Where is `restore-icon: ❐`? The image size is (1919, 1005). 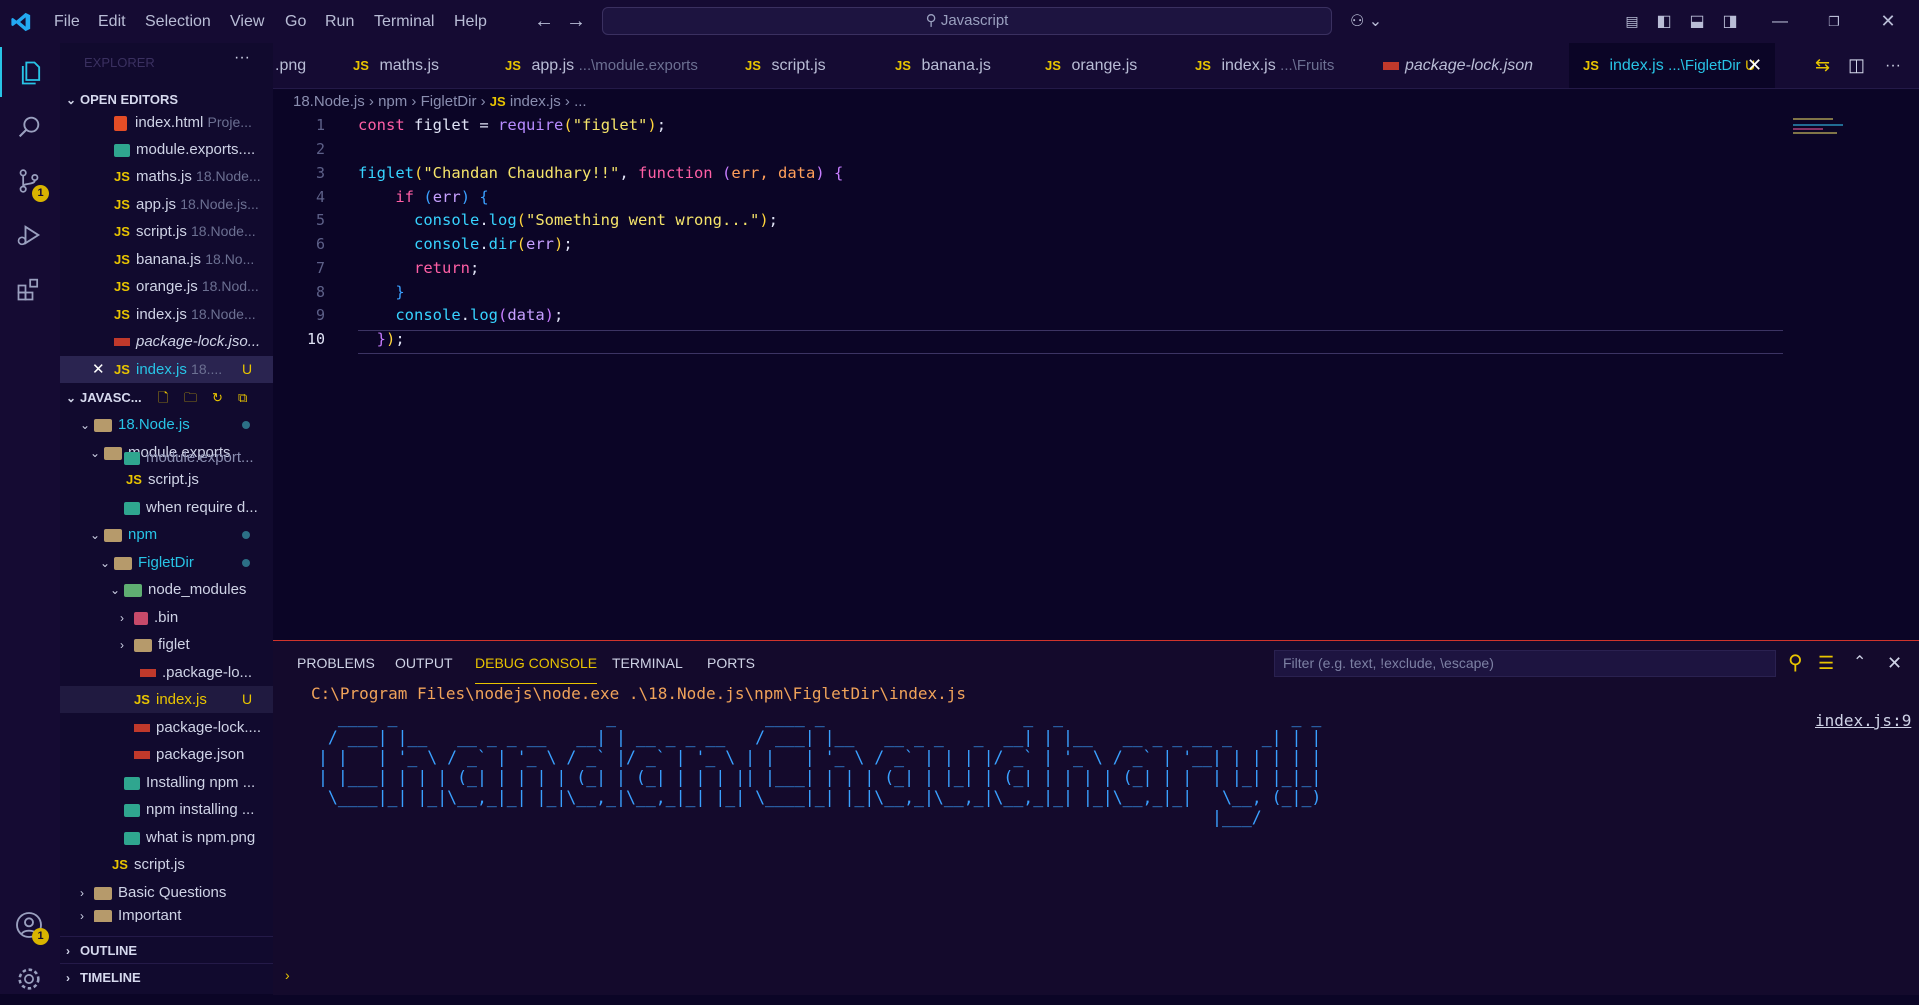
restore-icon: ❐ is located at coordinates (1834, 21).